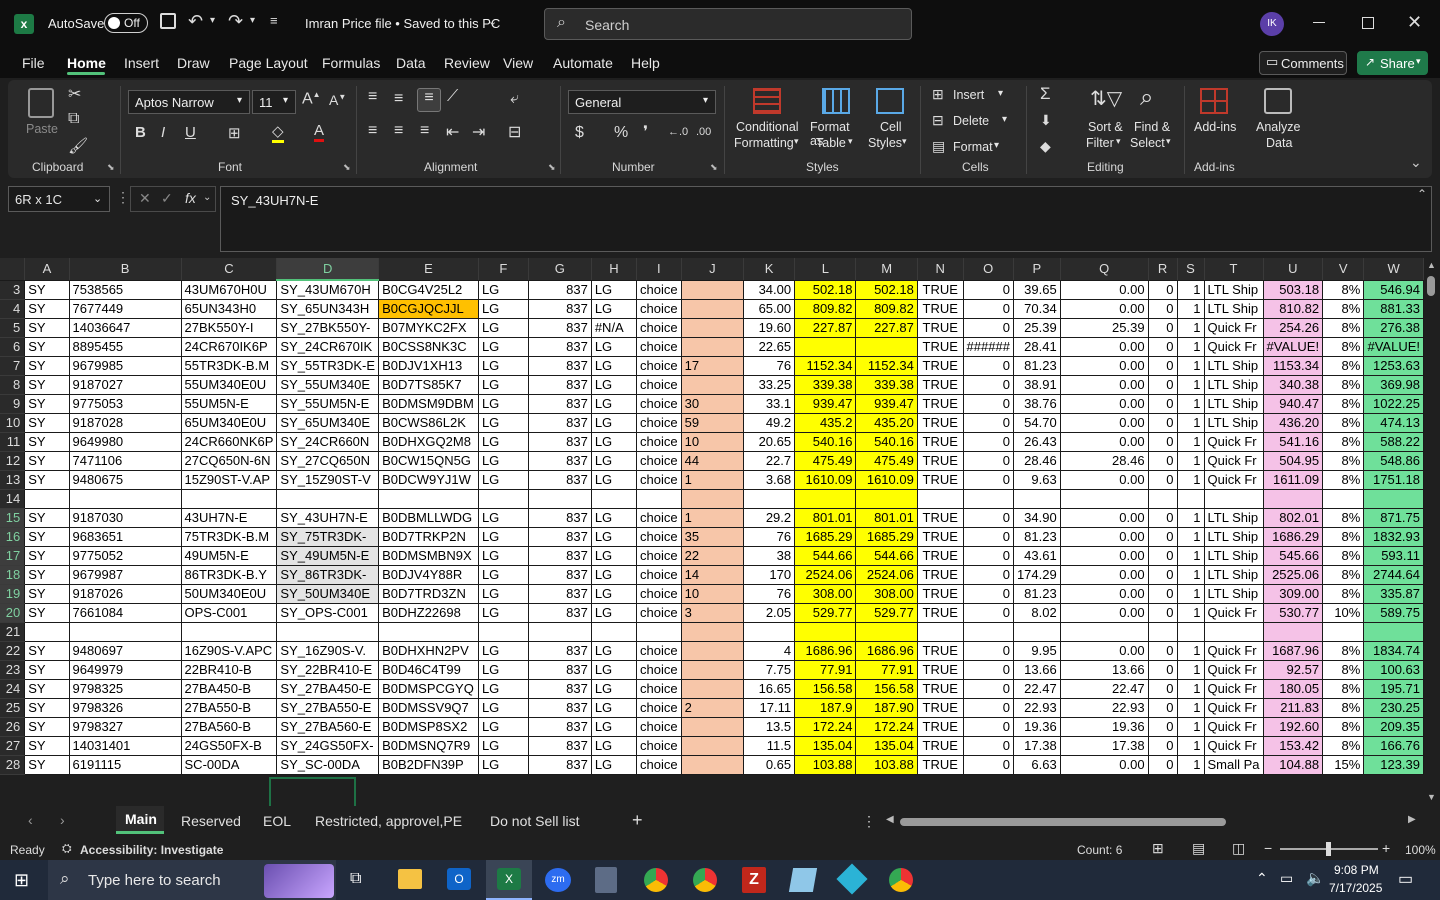  Describe the element at coordinates (1104, 556) in the screenshot. I see `cell-q17: 0.00` at that location.